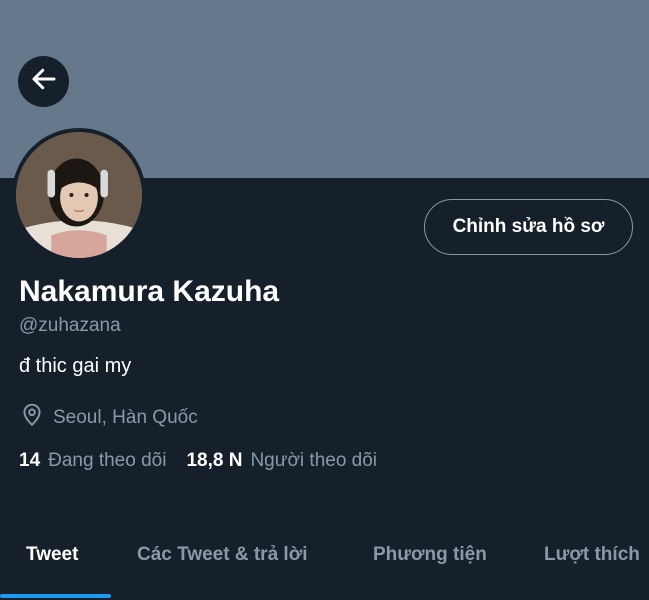 The height and width of the screenshot is (600, 649). Describe the element at coordinates (125, 417) in the screenshot. I see `location-text: Seoul, Hàn Quốc` at that location.